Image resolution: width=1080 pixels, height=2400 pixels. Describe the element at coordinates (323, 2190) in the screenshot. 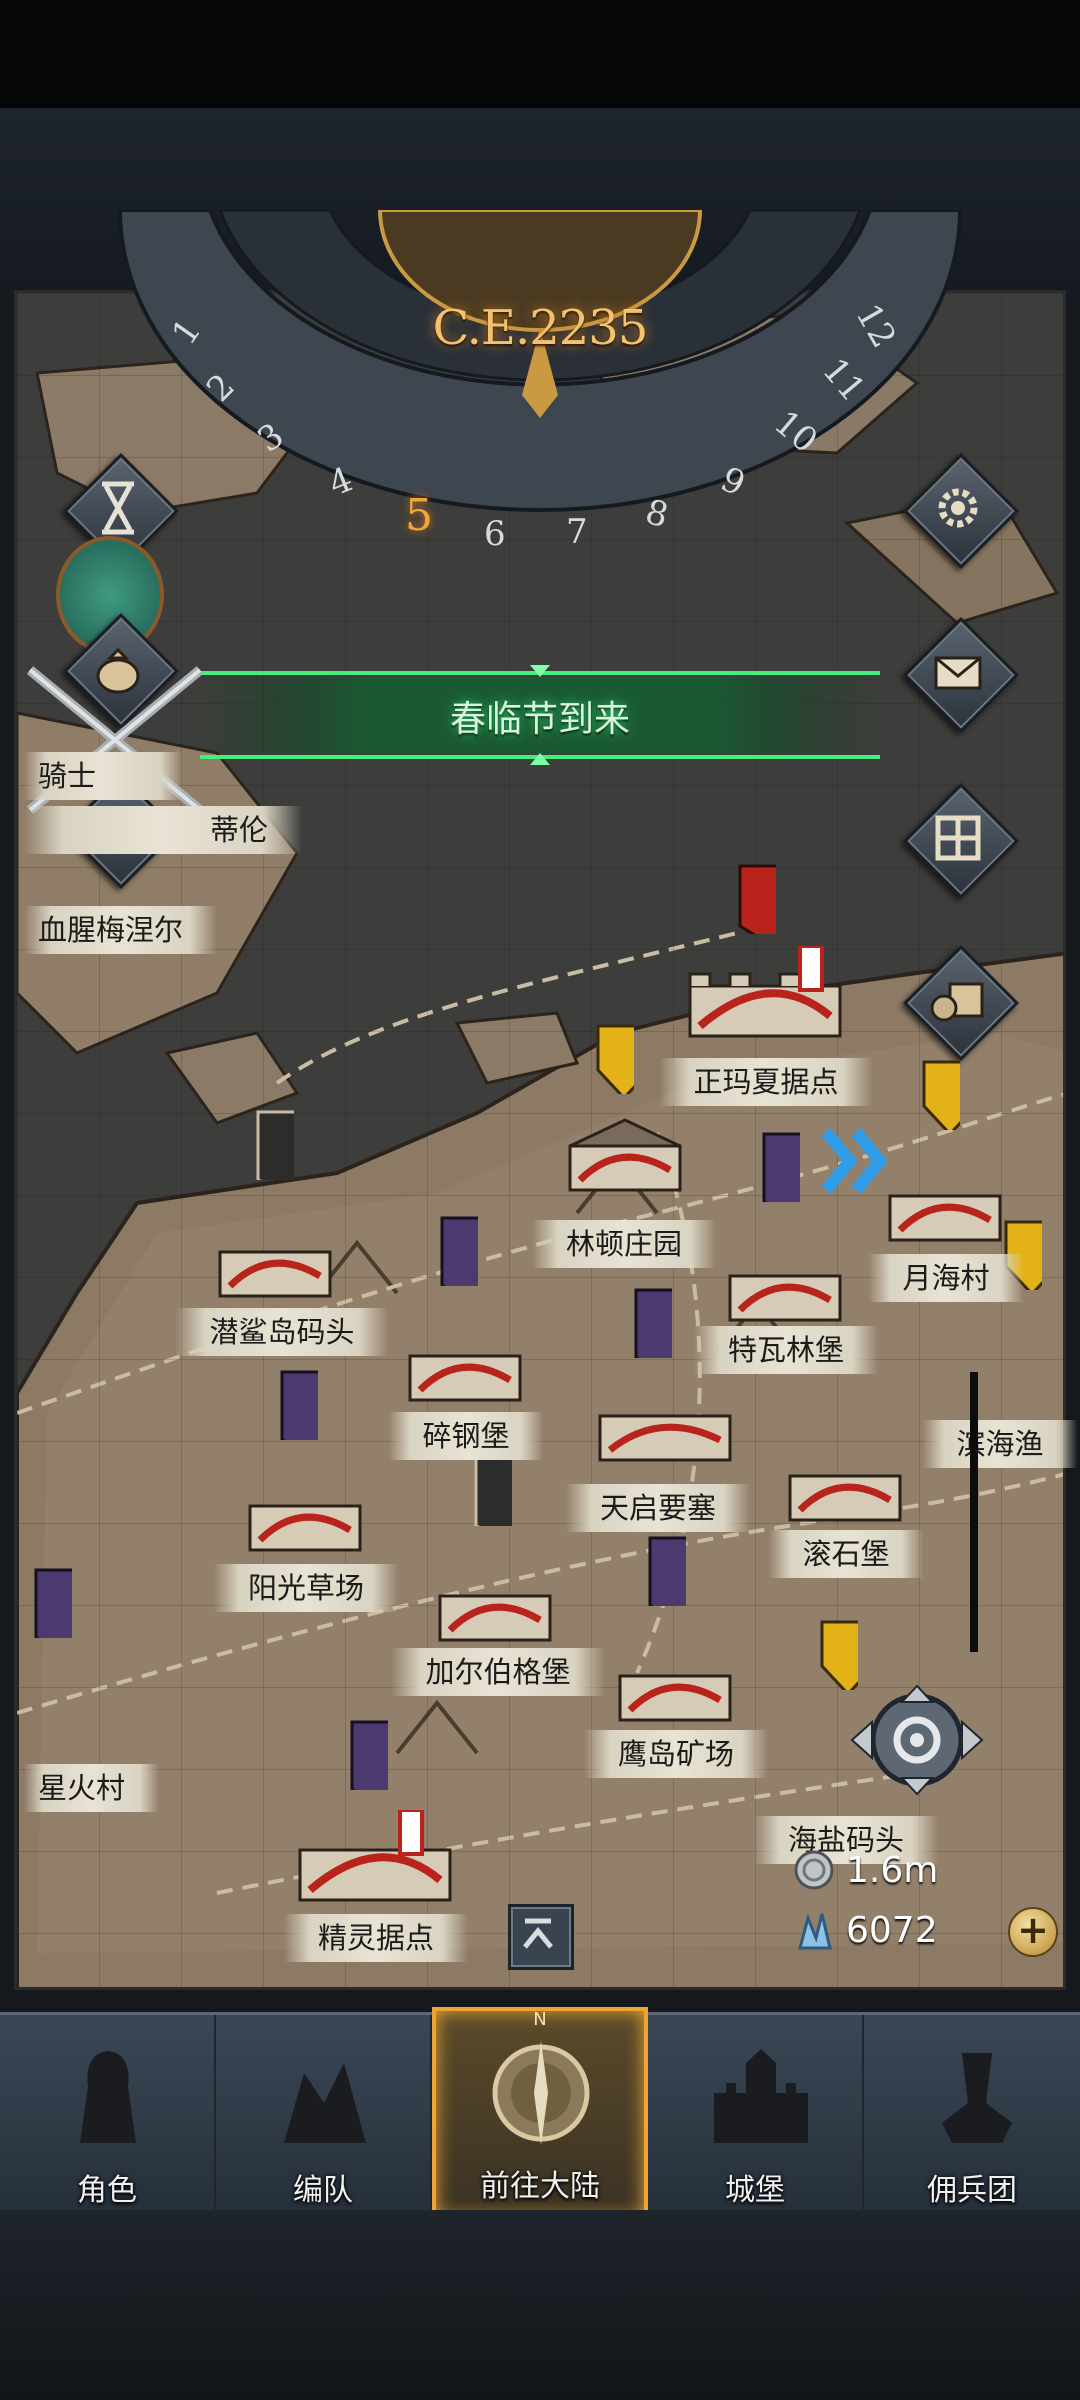

I see `tab-formation-label: 编队` at that location.